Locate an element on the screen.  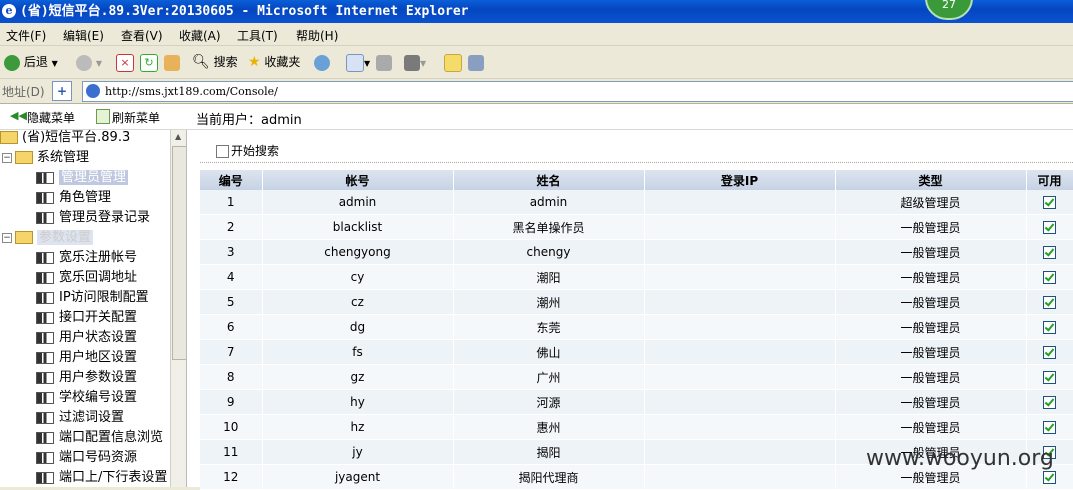
table-row: 3 chengyong chengy 一般管理员 is located at coordinates (636, 252).